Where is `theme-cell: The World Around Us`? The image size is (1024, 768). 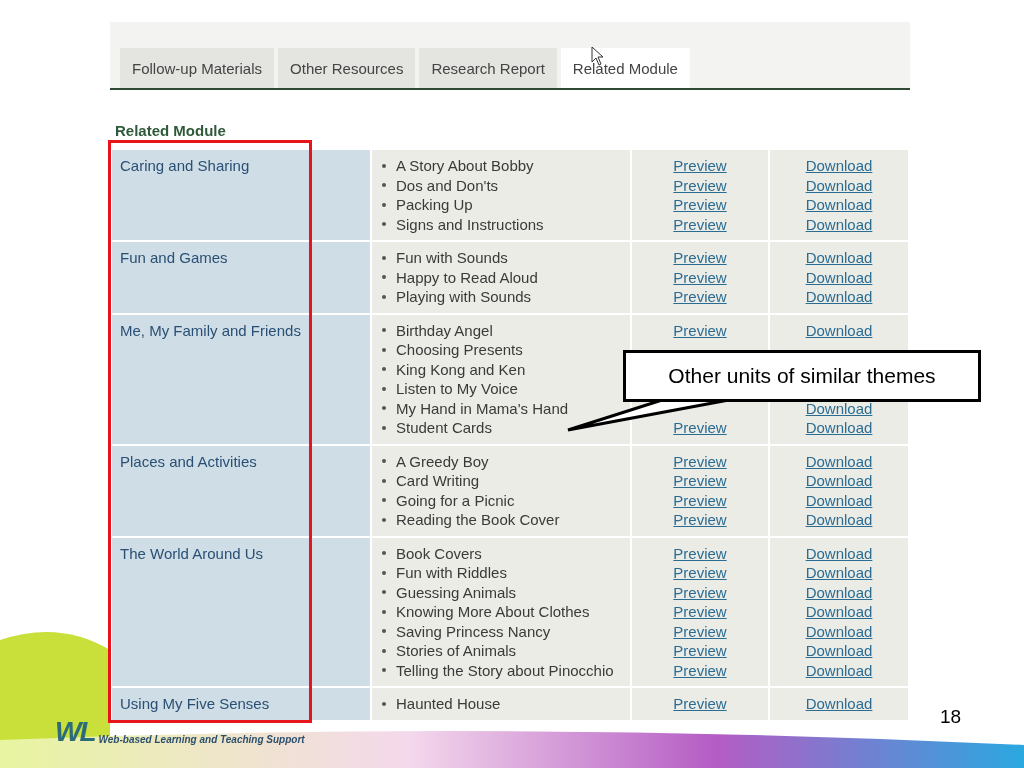 theme-cell: The World Around Us is located at coordinates (241, 611).